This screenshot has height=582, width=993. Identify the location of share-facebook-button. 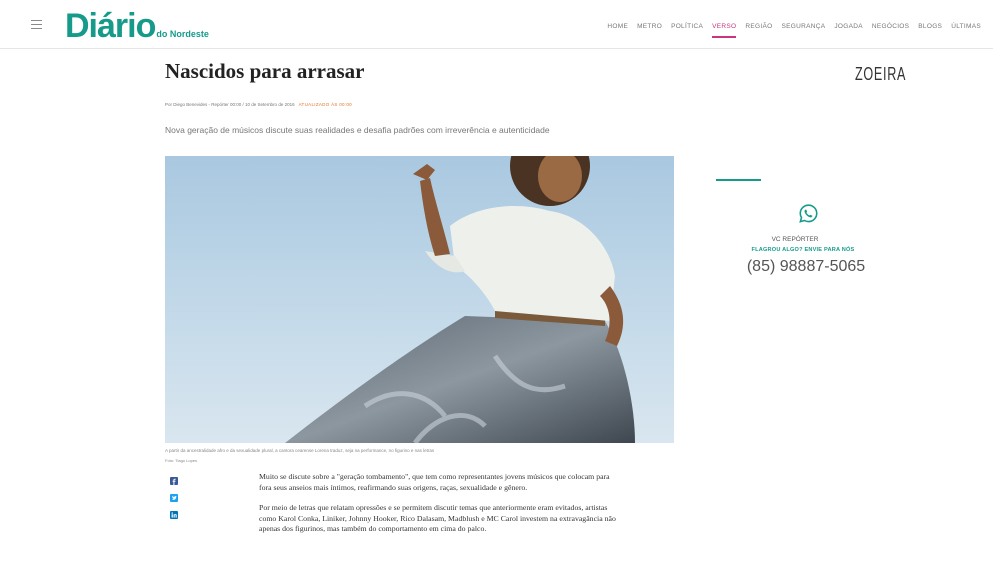
(174, 481).